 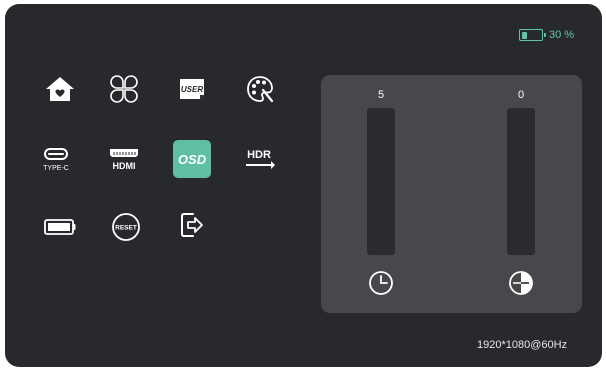 What do you see at coordinates (521, 181) in the screenshot?
I see `osd-transparency-track` at bounding box center [521, 181].